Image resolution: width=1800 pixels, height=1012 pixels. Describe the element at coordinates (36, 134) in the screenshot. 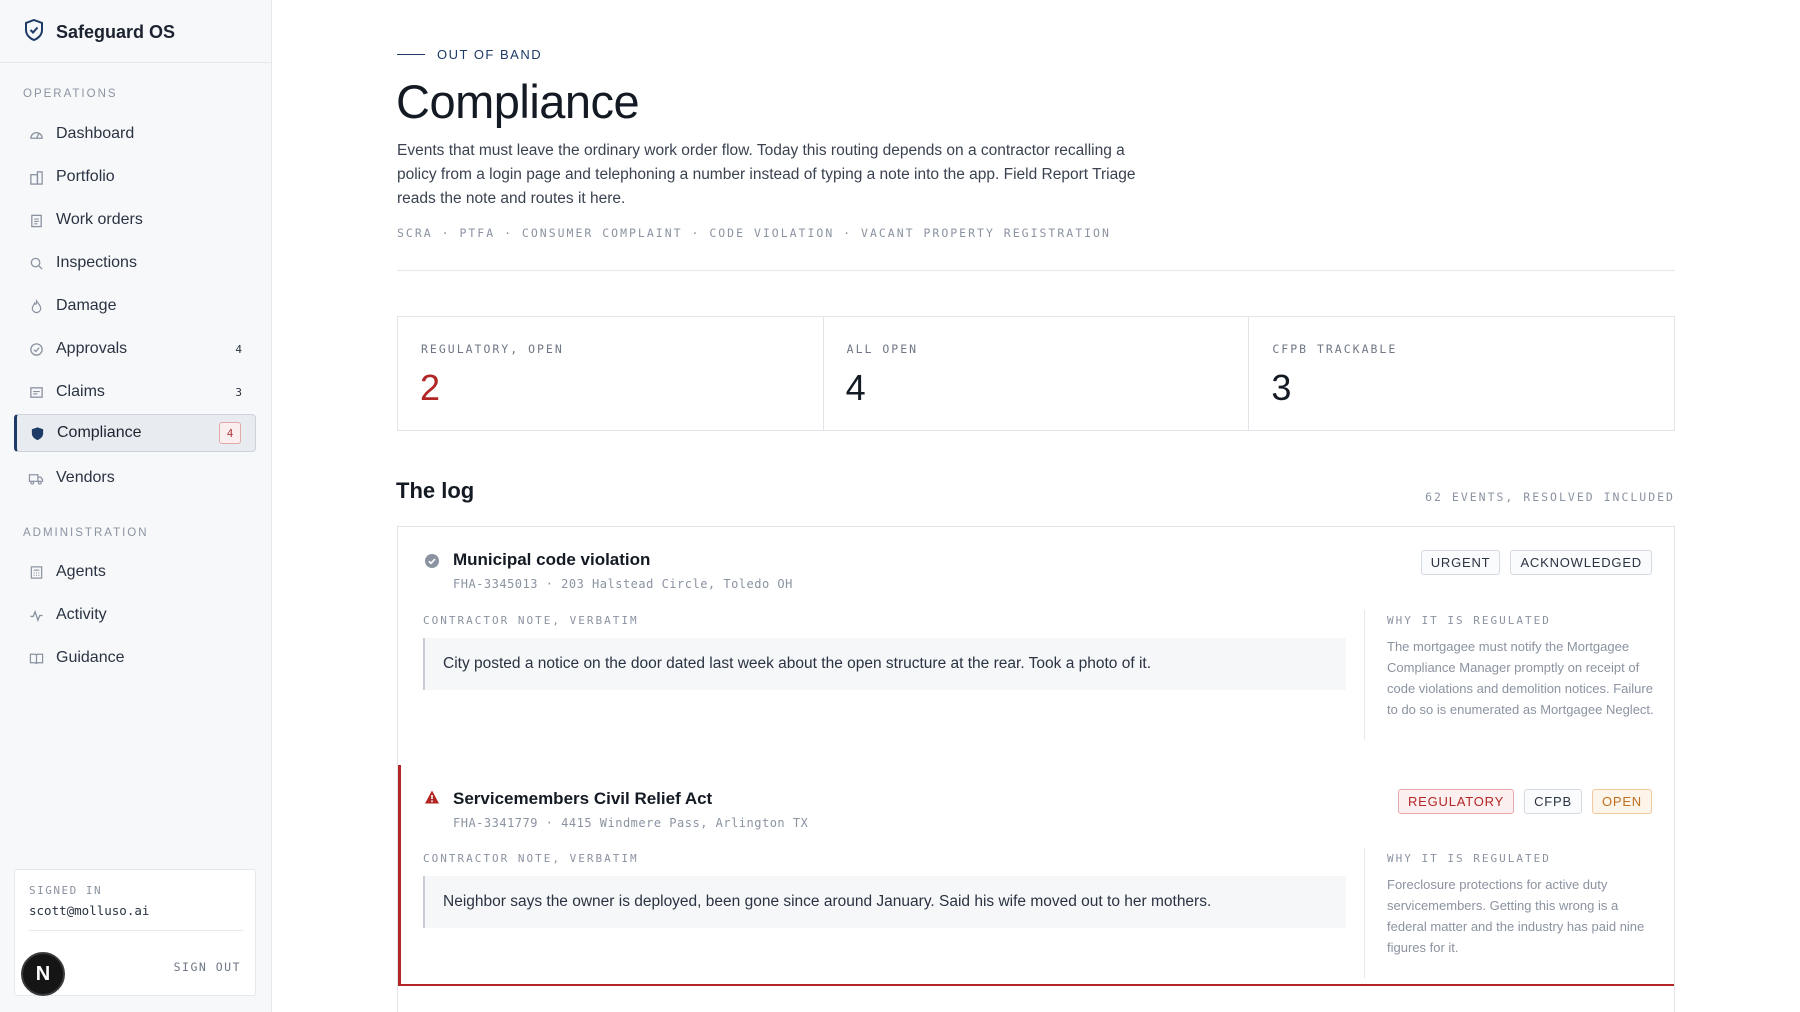

I see `gauge-icon` at that location.